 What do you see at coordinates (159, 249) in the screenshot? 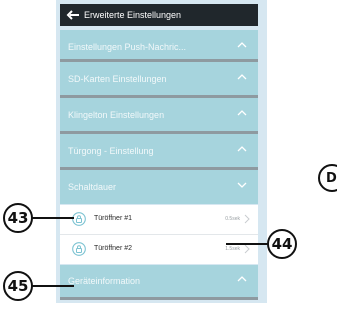
I see `list-item-door-opener-2: Türöffner #2 1.5sek` at bounding box center [159, 249].